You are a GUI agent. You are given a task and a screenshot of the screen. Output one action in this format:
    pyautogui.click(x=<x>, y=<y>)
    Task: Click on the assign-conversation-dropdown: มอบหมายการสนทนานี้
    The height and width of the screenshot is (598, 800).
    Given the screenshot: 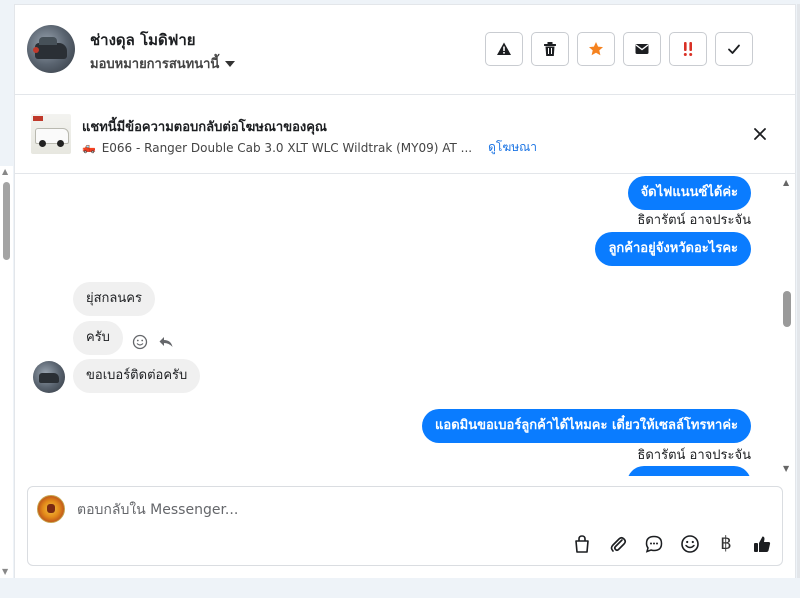 What is the action you would take?
    pyautogui.click(x=163, y=63)
    